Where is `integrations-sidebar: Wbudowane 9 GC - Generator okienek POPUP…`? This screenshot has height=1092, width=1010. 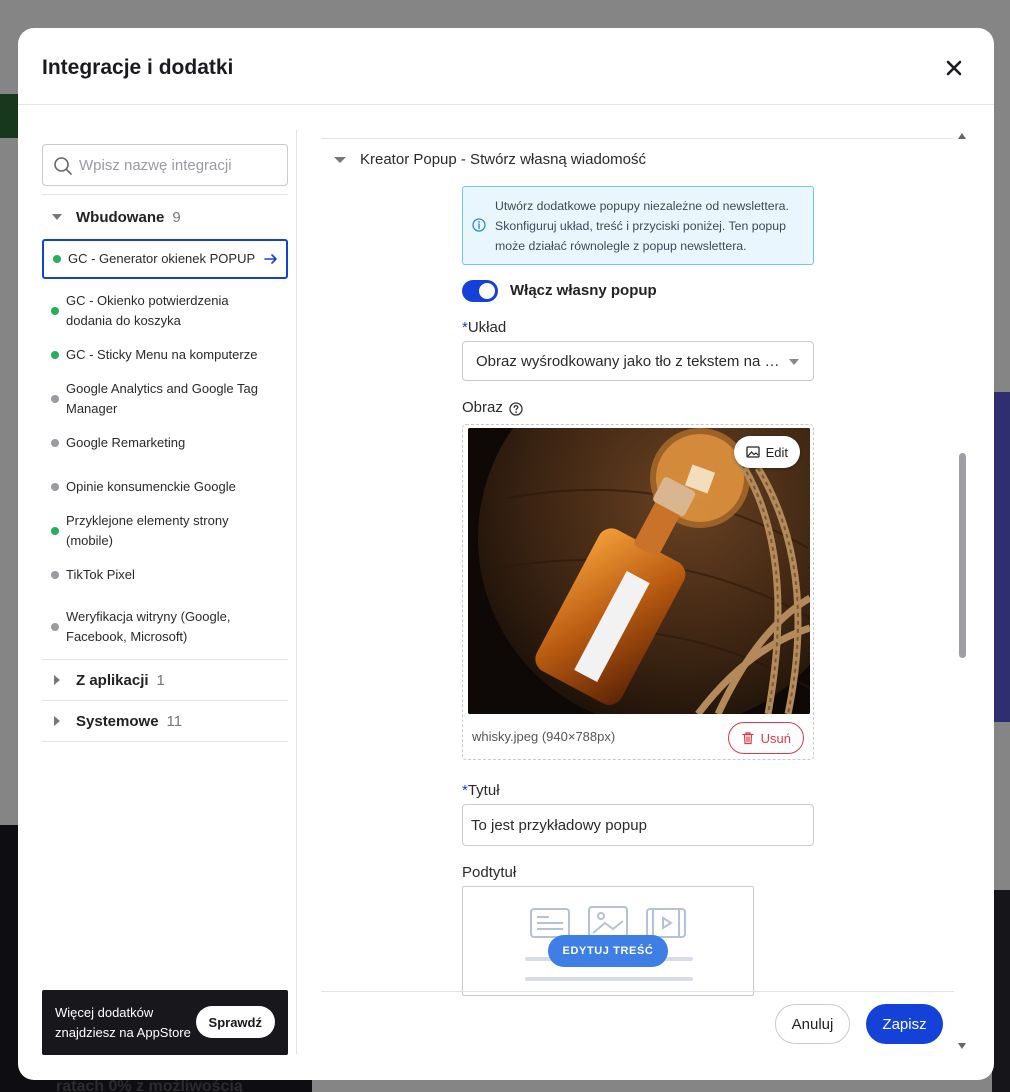 integrations-sidebar: Wbudowane 9 GC - Generator okienek POPUP… is located at coordinates (165, 443).